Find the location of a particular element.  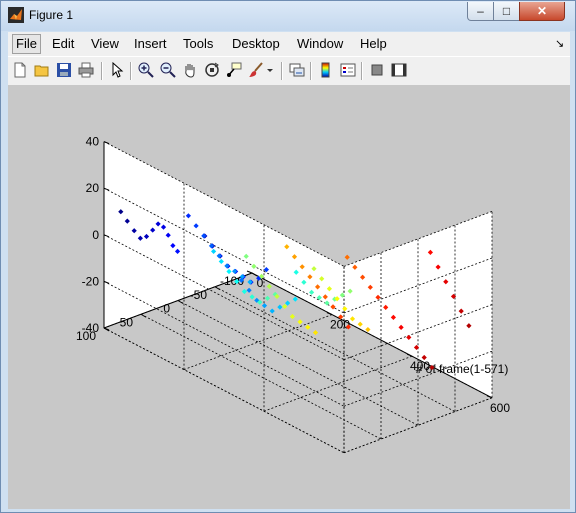

z-tick-label: -20 is located at coordinates (91, 281).